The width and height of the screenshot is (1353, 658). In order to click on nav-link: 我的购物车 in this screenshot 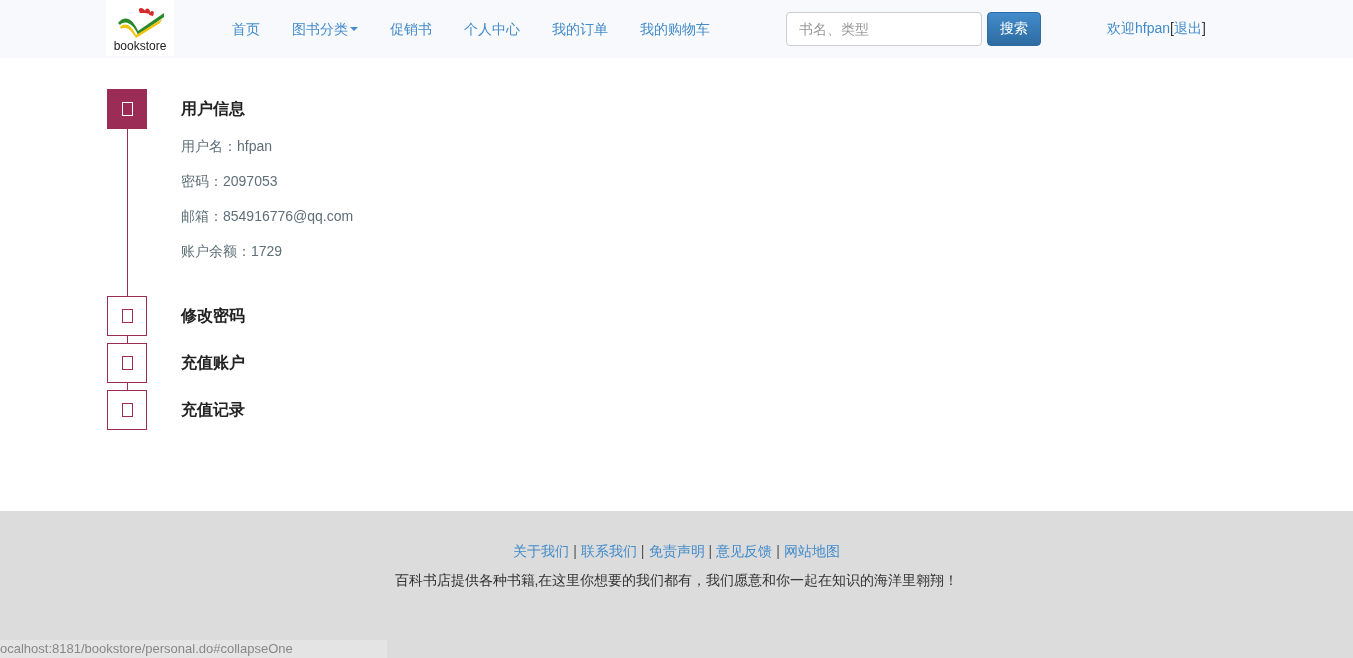, I will do `click(675, 29)`.